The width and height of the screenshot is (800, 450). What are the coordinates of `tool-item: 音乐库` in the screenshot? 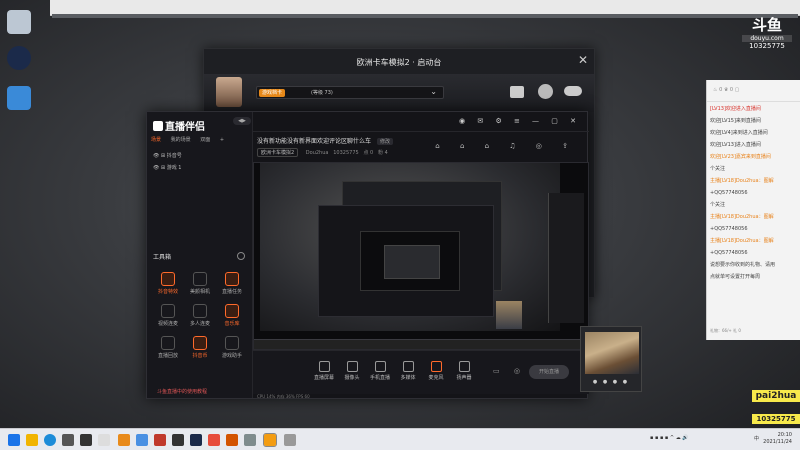 It's located at (232, 315).